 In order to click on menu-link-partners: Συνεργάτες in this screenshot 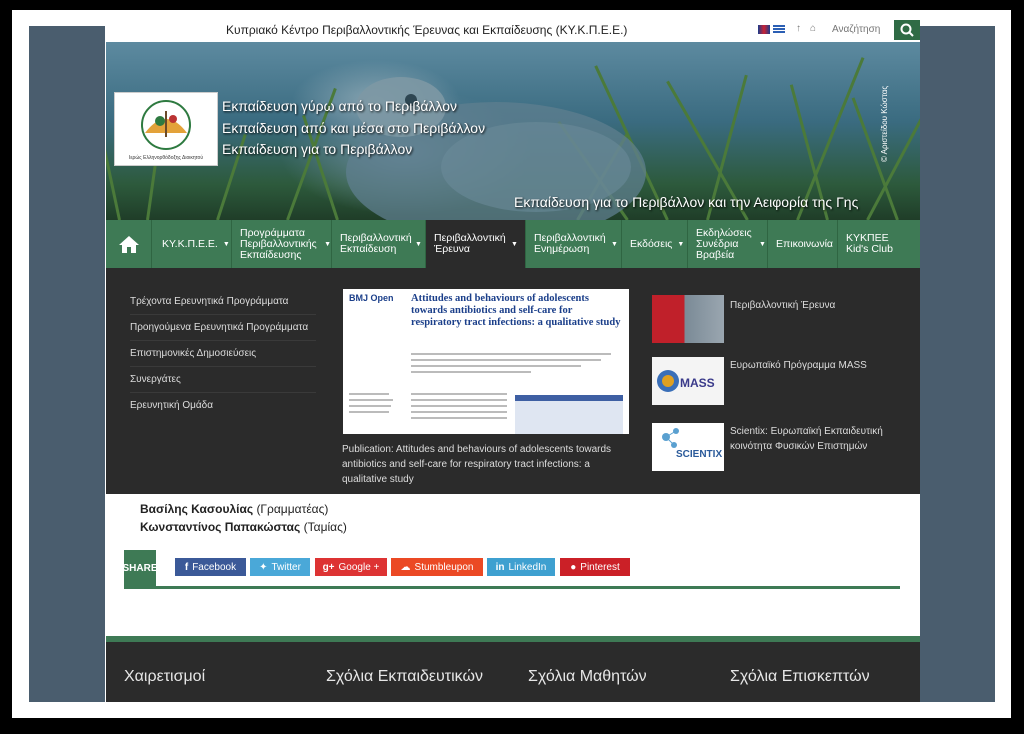, I will do `click(155, 379)`.